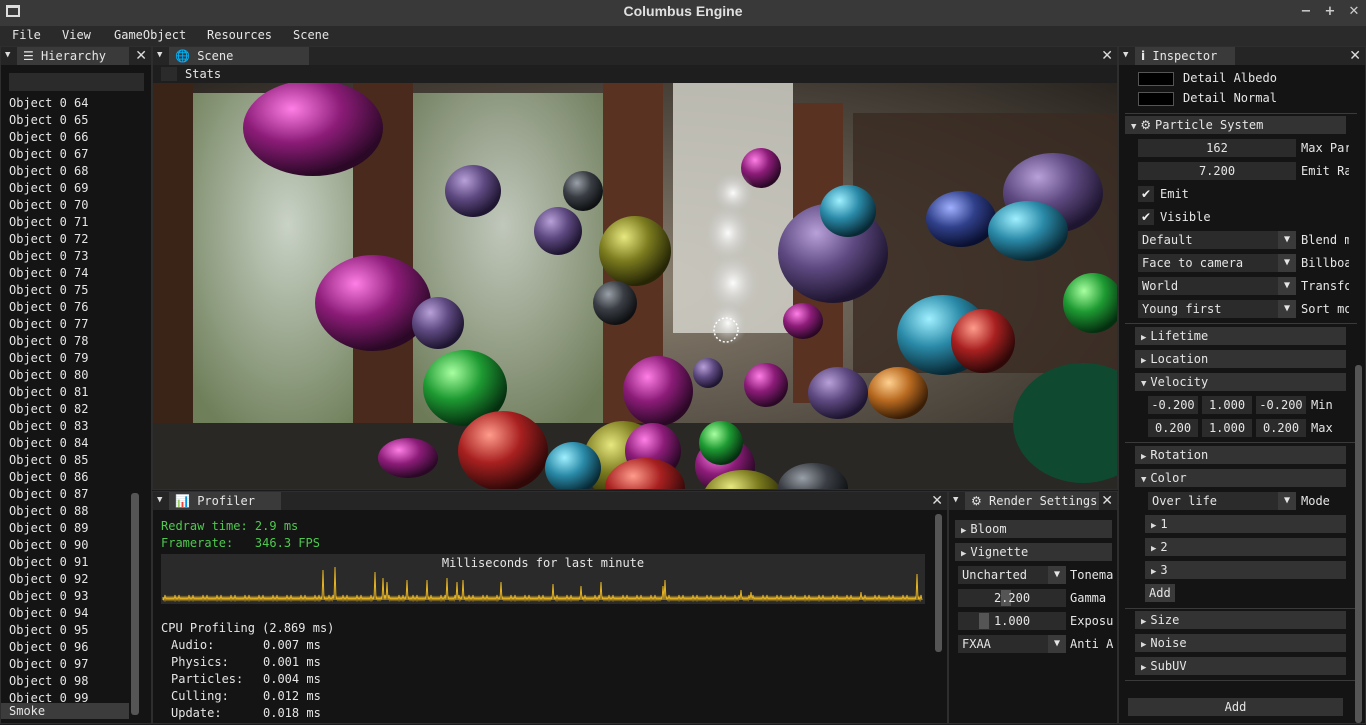 This screenshot has height=725, width=1366. What do you see at coordinates (65, 711) in the screenshot?
I see `hierarchy-selected-item: Smoke` at bounding box center [65, 711].